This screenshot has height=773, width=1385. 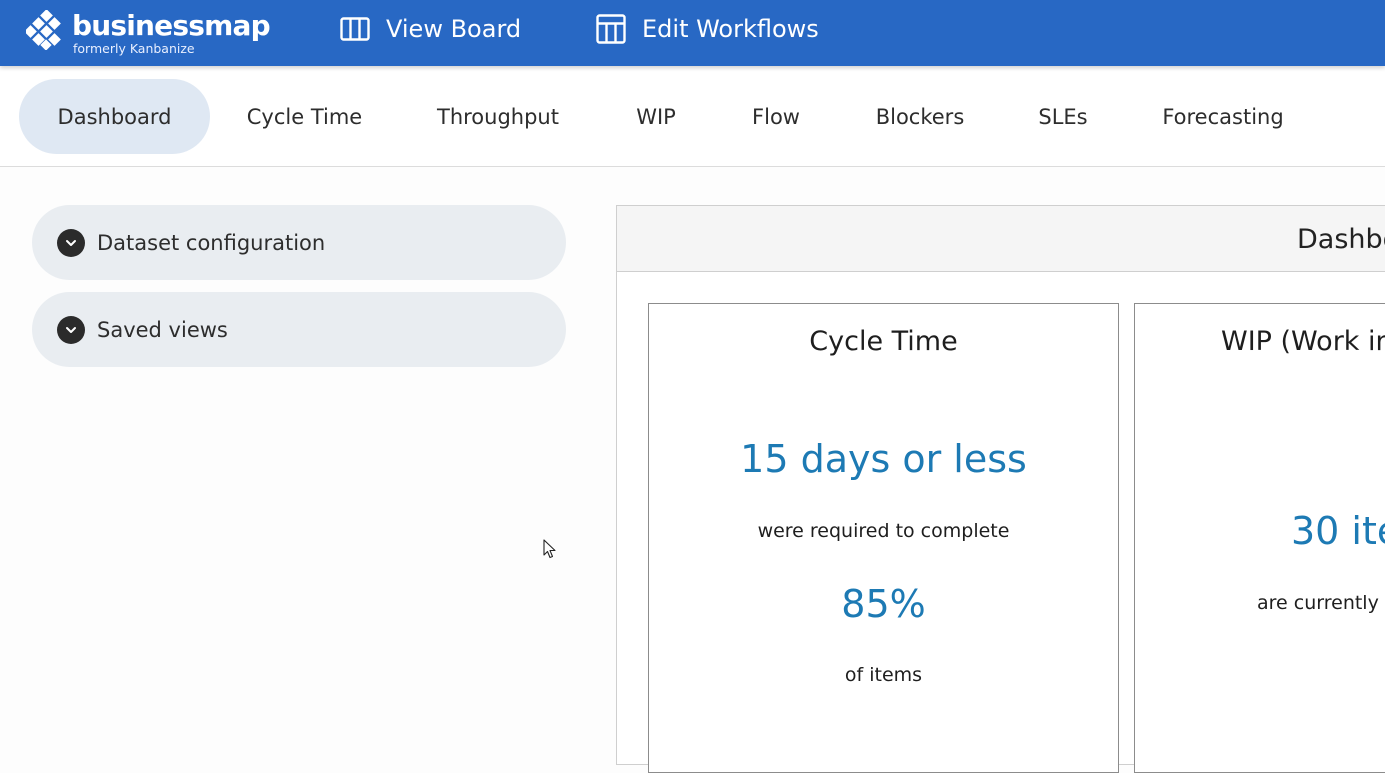 I want to click on businessmap-logo: businessmap formerly Kanbanize, so click(x=148, y=32).